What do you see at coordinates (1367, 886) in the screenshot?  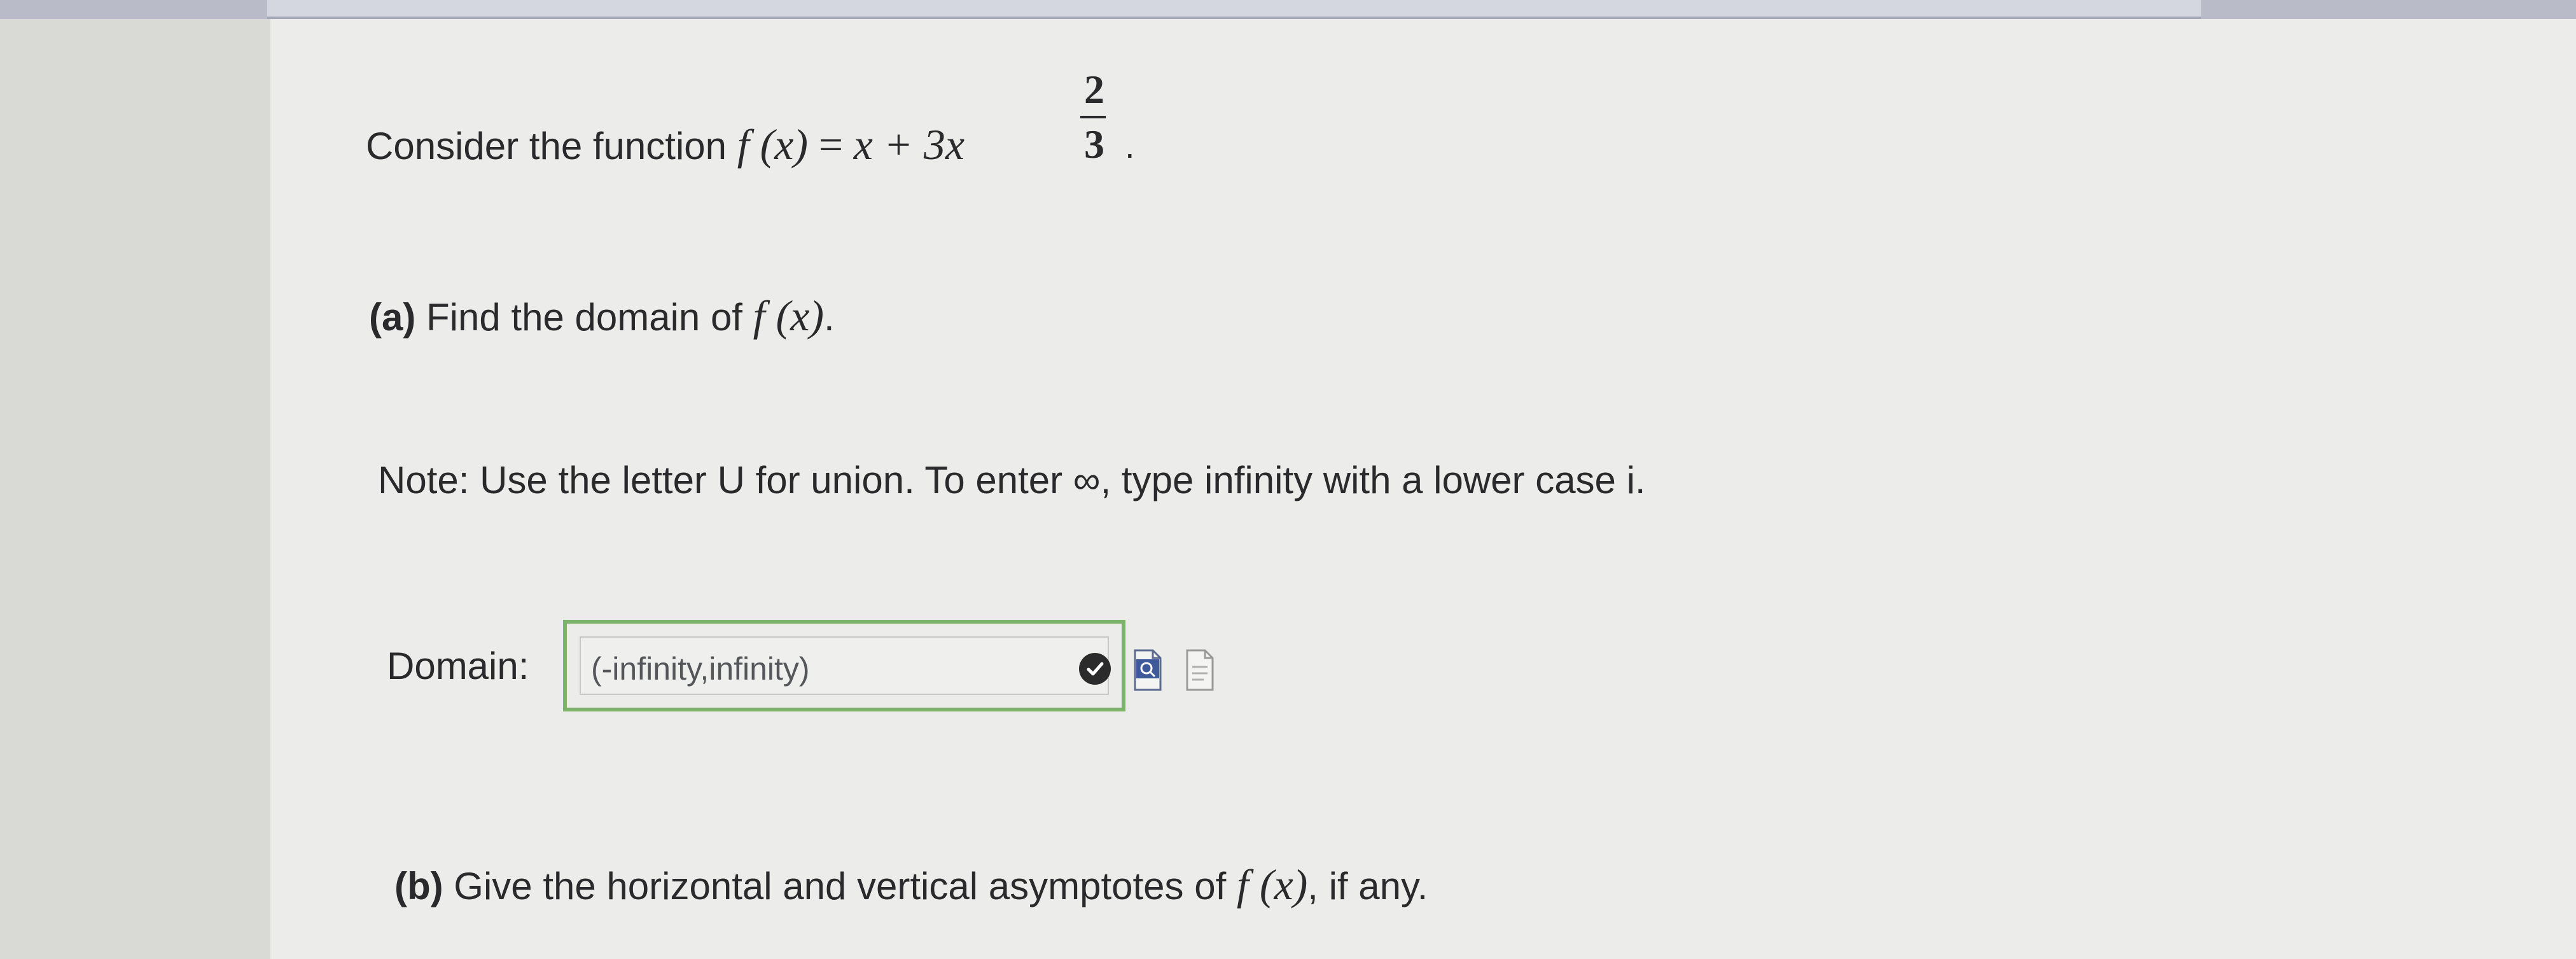 I see `part-b-suffix: , if any.` at bounding box center [1367, 886].